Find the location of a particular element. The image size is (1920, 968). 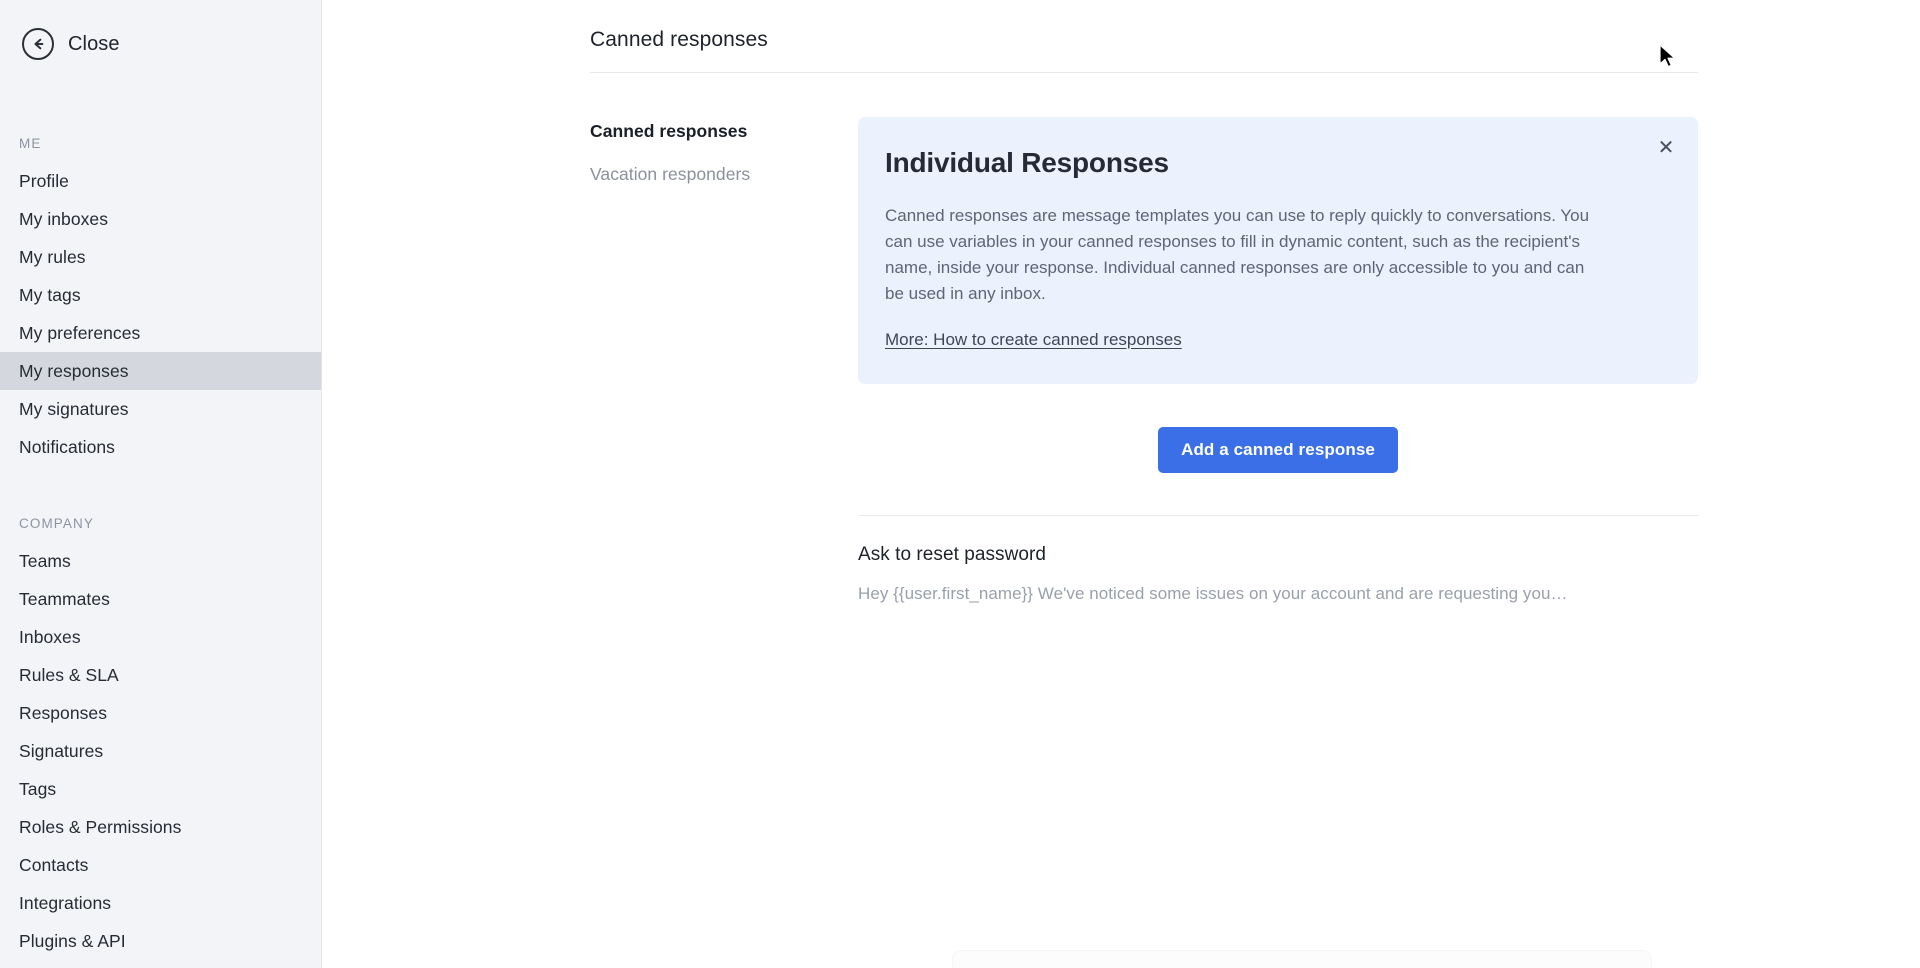

sidebar-item-label: My inboxes is located at coordinates (64, 218).